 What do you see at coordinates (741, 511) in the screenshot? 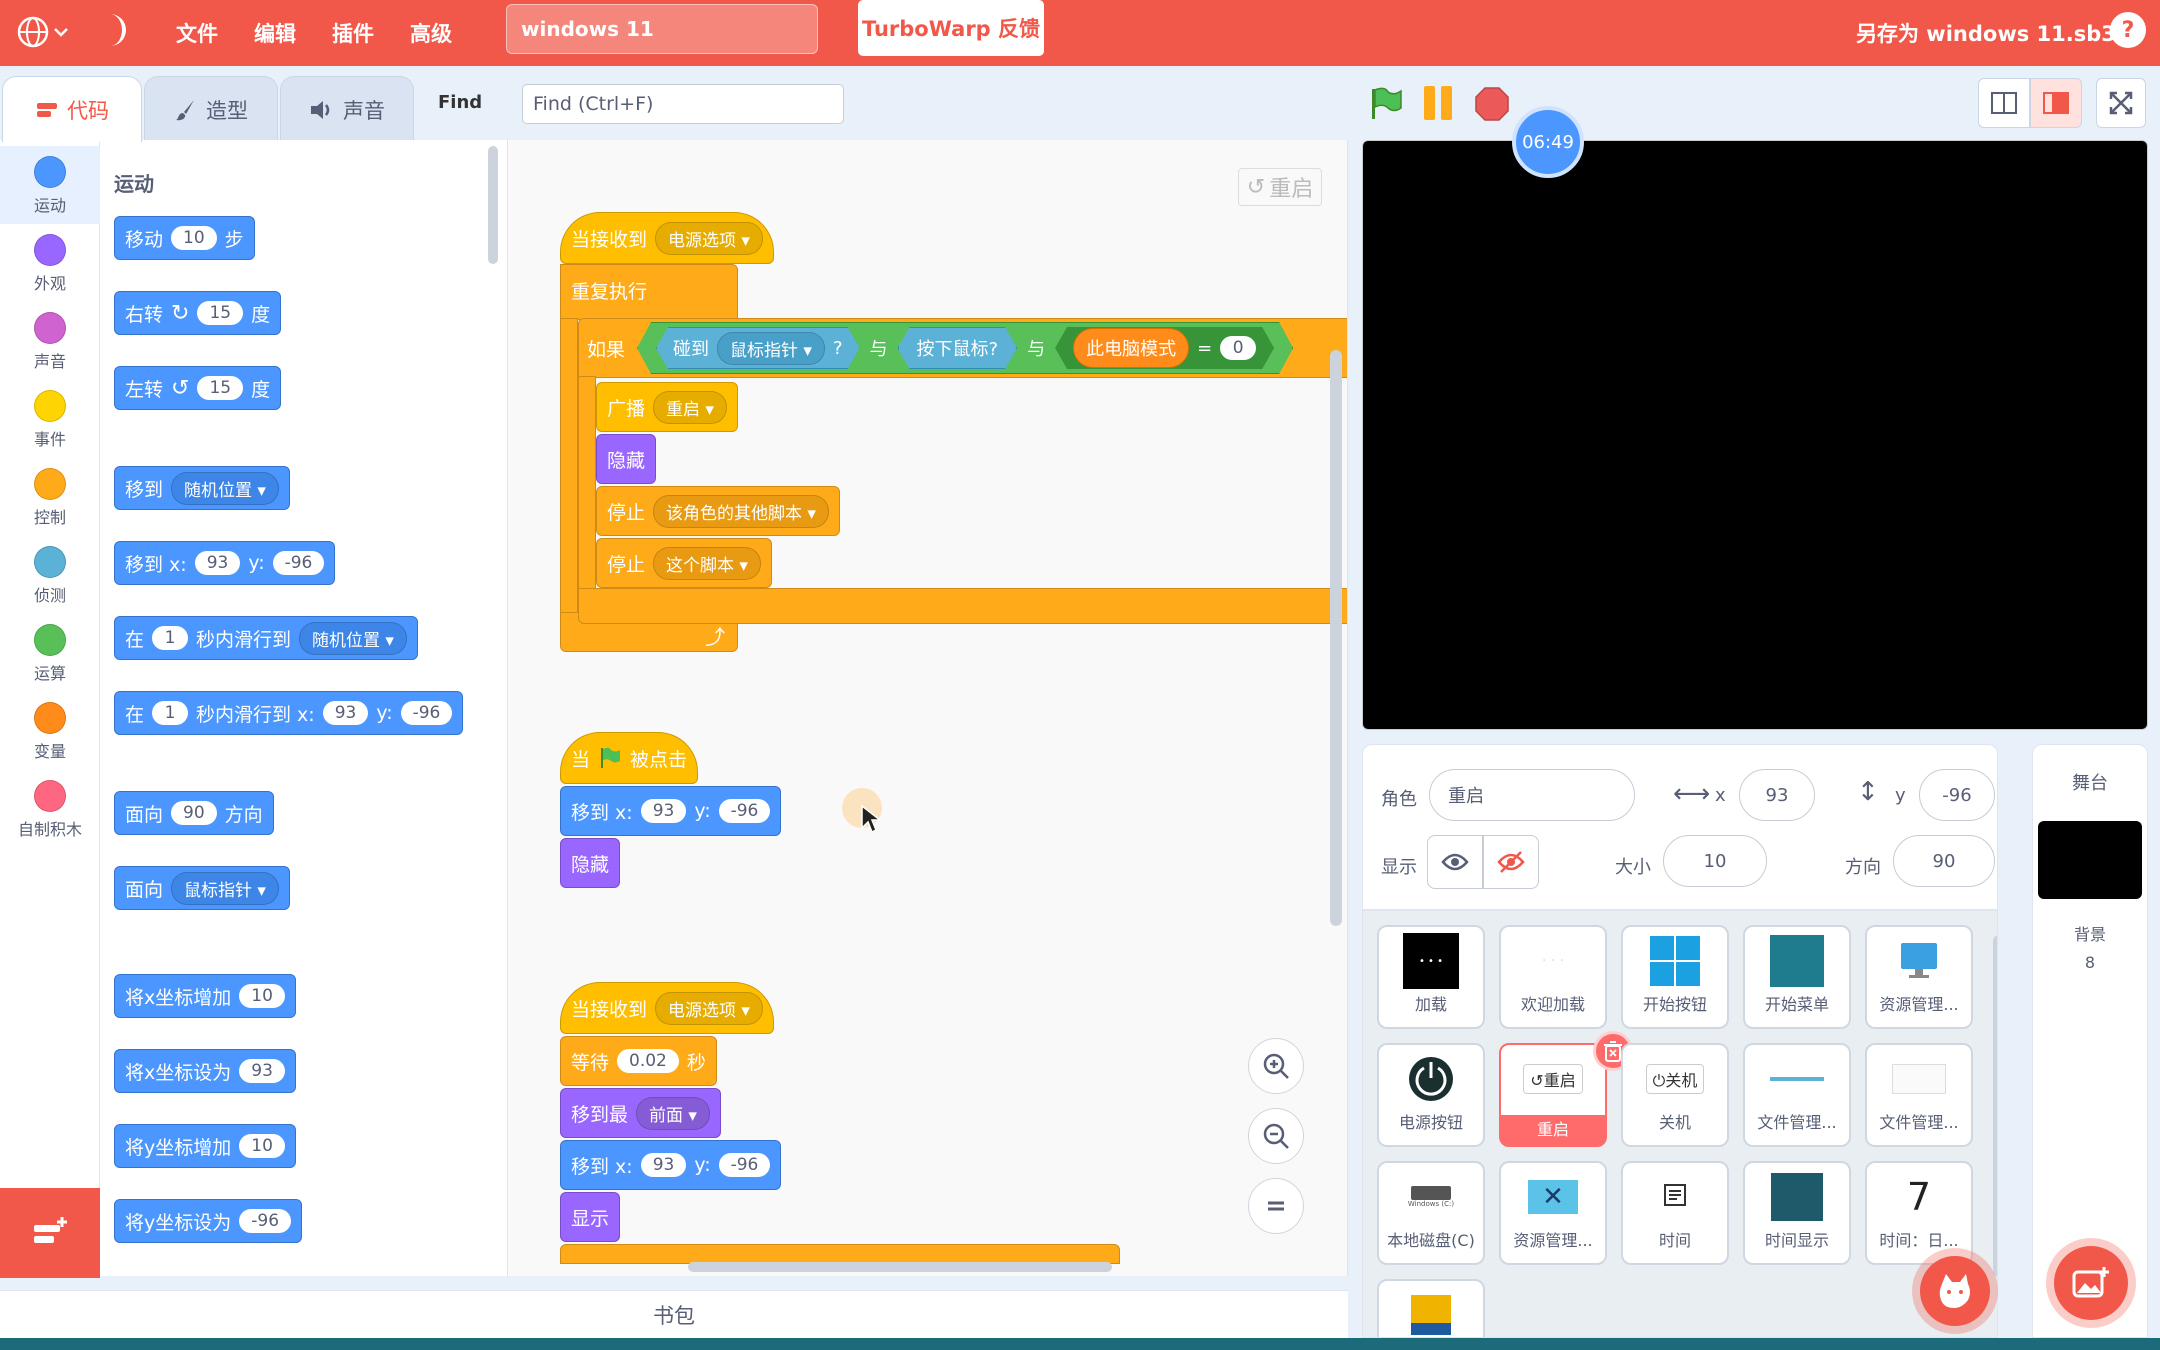
I see `block-dropdown: 该角色的其他脚本 ▾` at bounding box center [741, 511].